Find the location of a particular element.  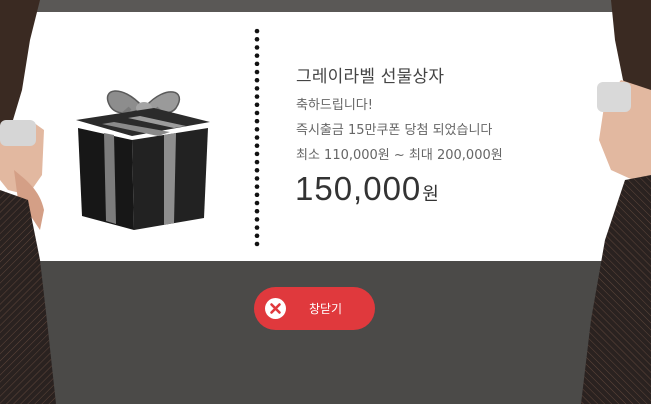

prize-amount-value: 150,000 is located at coordinates (358, 188).